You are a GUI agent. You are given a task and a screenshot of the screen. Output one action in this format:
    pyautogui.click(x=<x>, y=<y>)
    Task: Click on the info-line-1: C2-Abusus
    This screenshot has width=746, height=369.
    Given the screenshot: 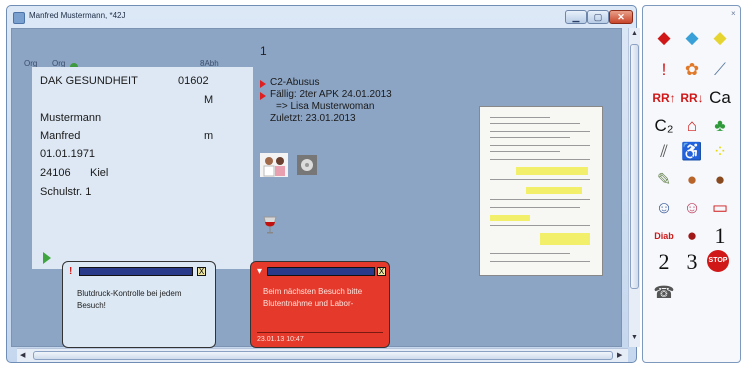 What is the action you would take?
    pyautogui.click(x=295, y=82)
    